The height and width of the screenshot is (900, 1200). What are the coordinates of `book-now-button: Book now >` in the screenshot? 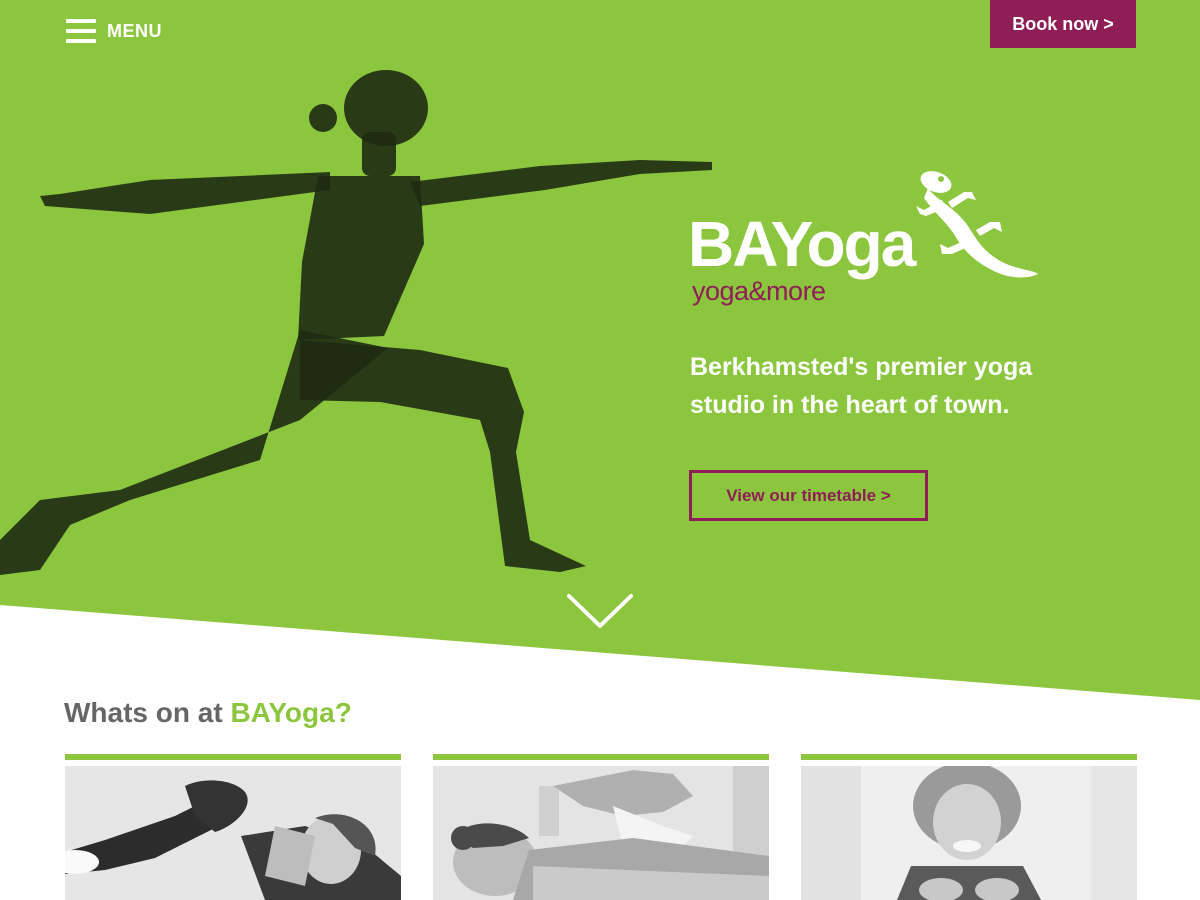 It's located at (1063, 24).